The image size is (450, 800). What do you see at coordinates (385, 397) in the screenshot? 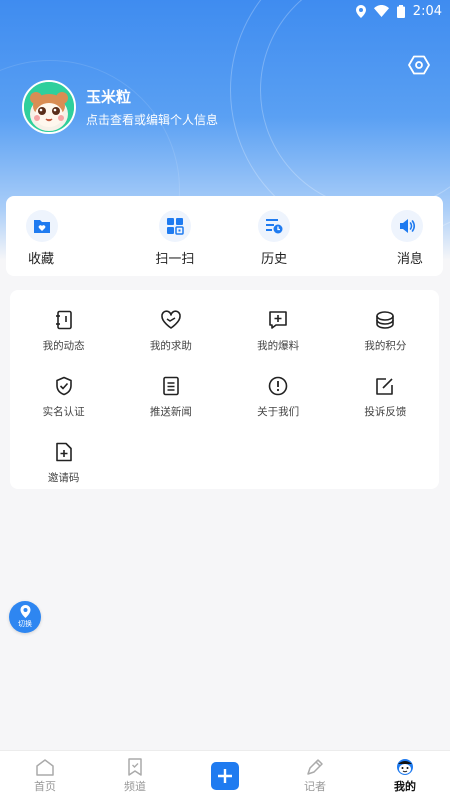
I see `menu-item-feedback: 投诉反馈` at bounding box center [385, 397].